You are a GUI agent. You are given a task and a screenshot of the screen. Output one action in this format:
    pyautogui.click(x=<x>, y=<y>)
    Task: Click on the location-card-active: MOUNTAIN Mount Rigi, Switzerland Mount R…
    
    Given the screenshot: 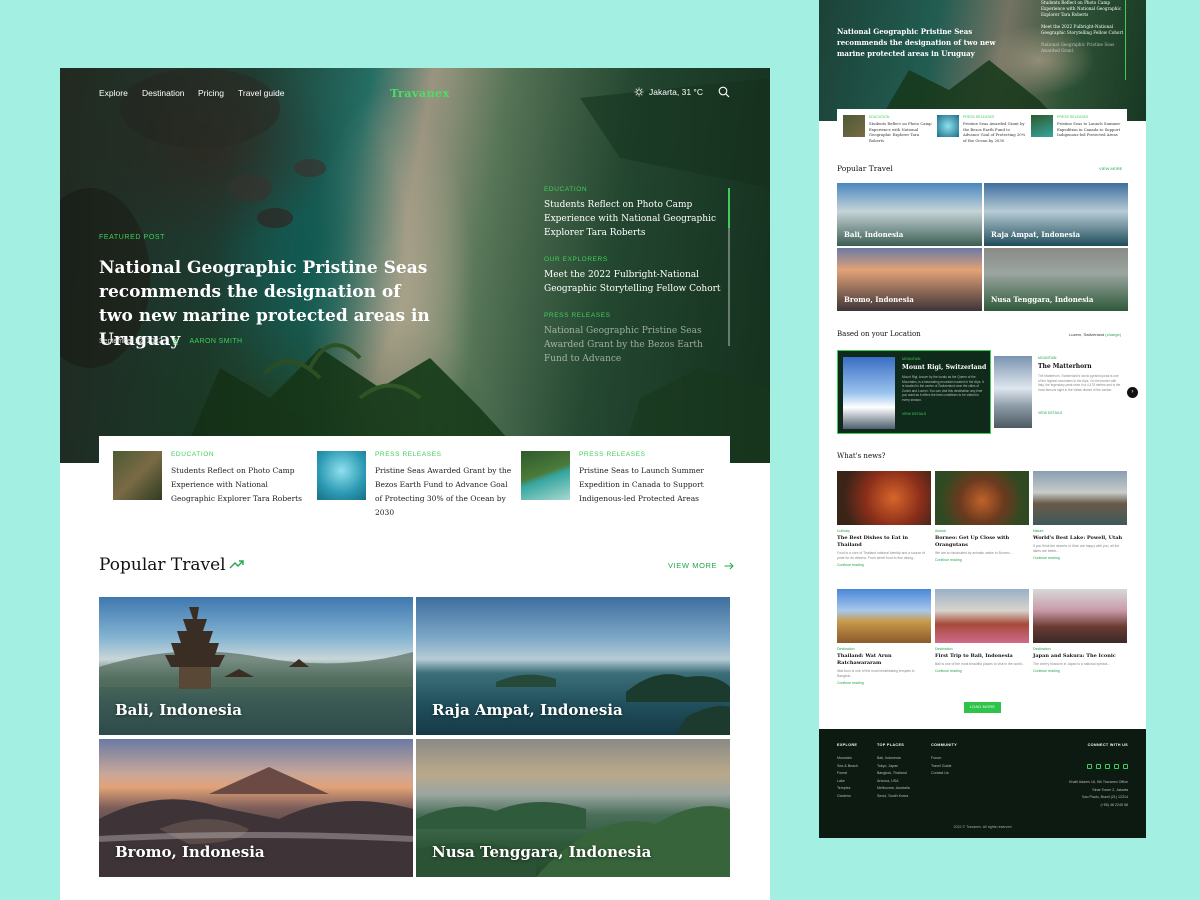 What is the action you would take?
    pyautogui.click(x=914, y=392)
    